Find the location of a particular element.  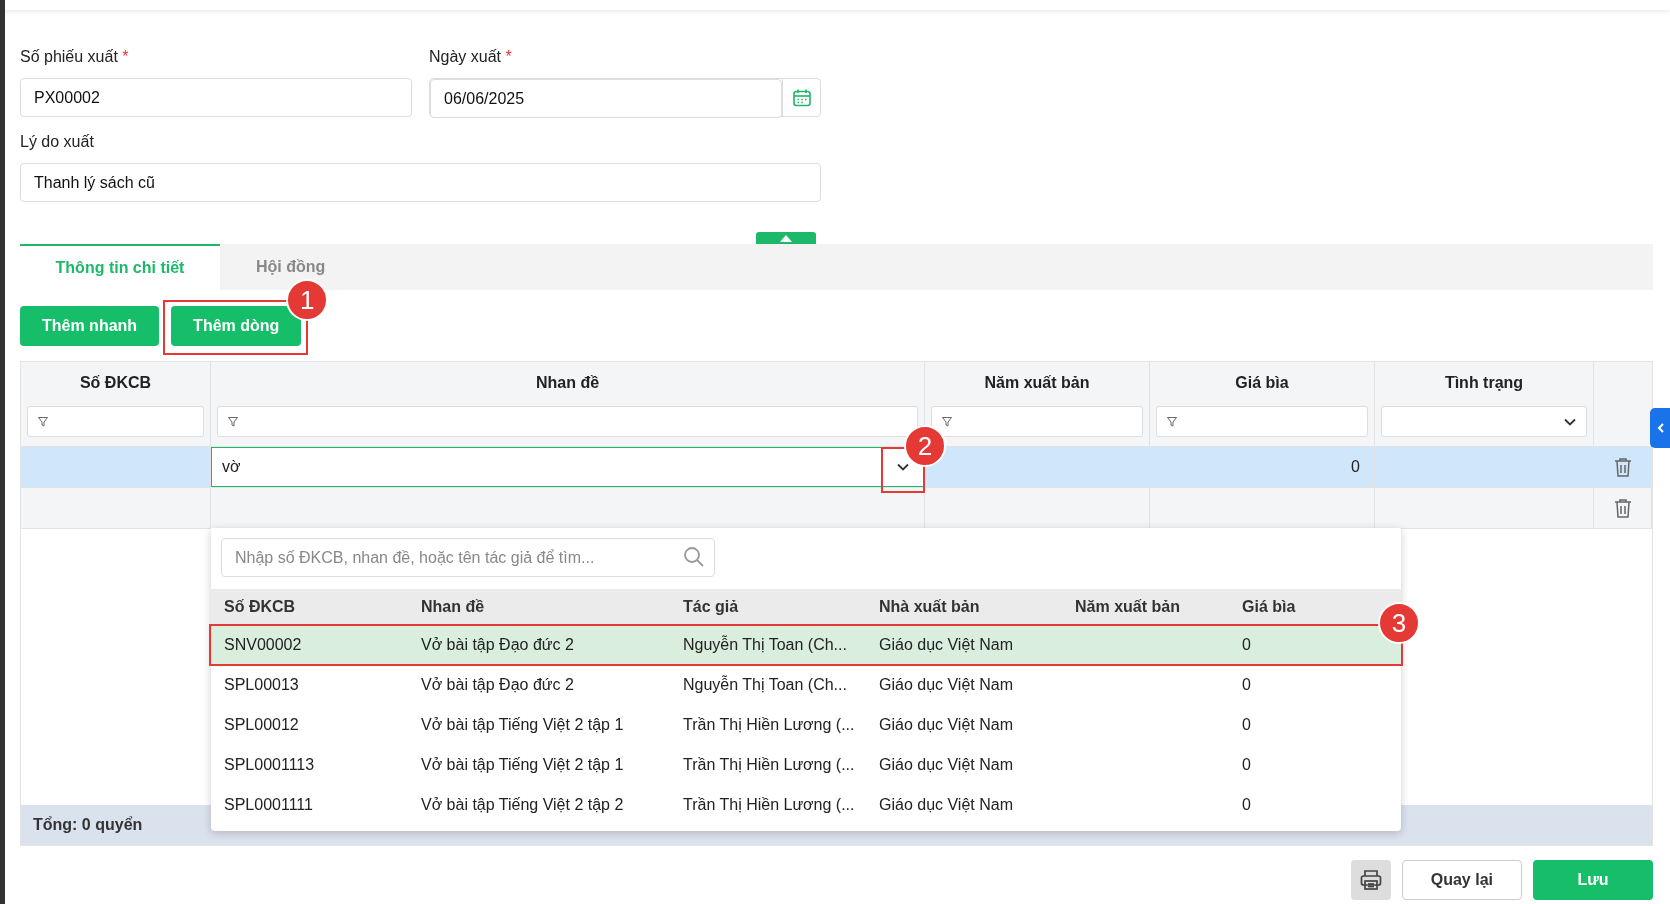

column-header: Tình trạng is located at coordinates (1484, 383).